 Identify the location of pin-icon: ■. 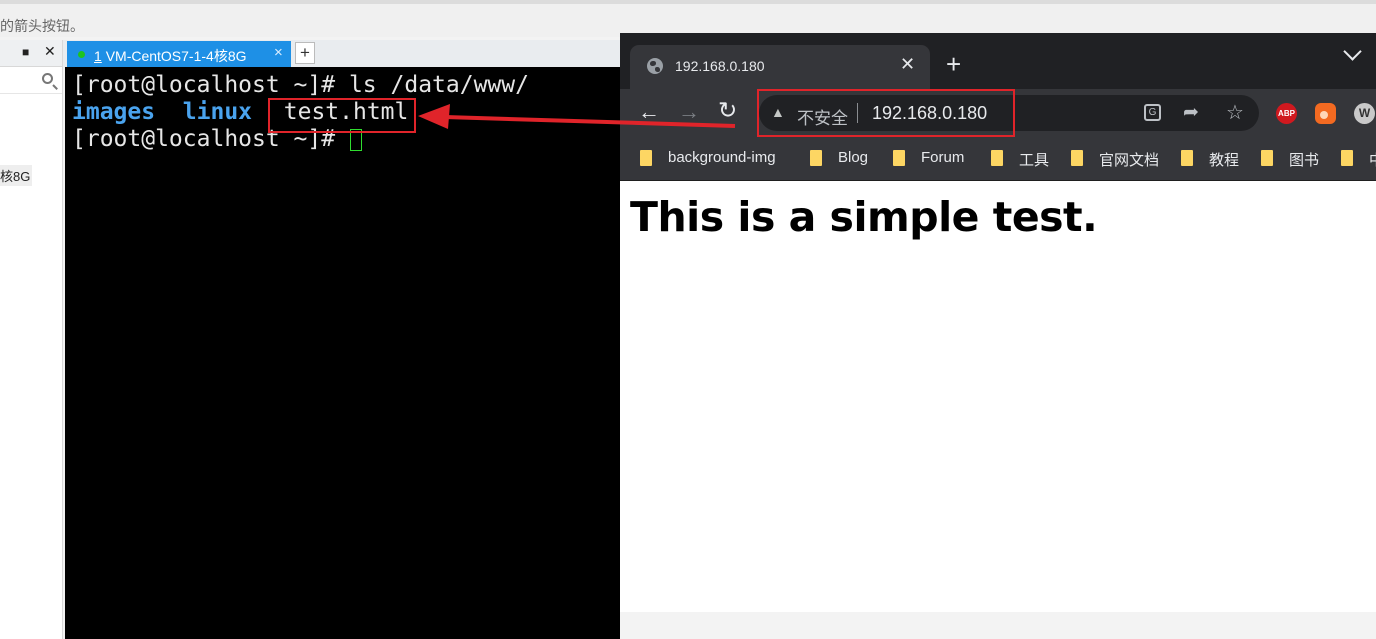
(25, 52).